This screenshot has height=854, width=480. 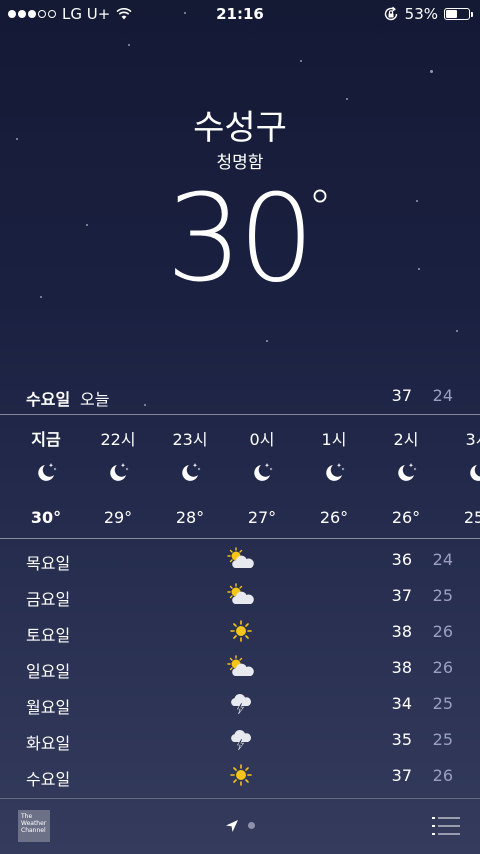 What do you see at coordinates (401, 703) in the screenshot?
I see `daily-high: 34` at bounding box center [401, 703].